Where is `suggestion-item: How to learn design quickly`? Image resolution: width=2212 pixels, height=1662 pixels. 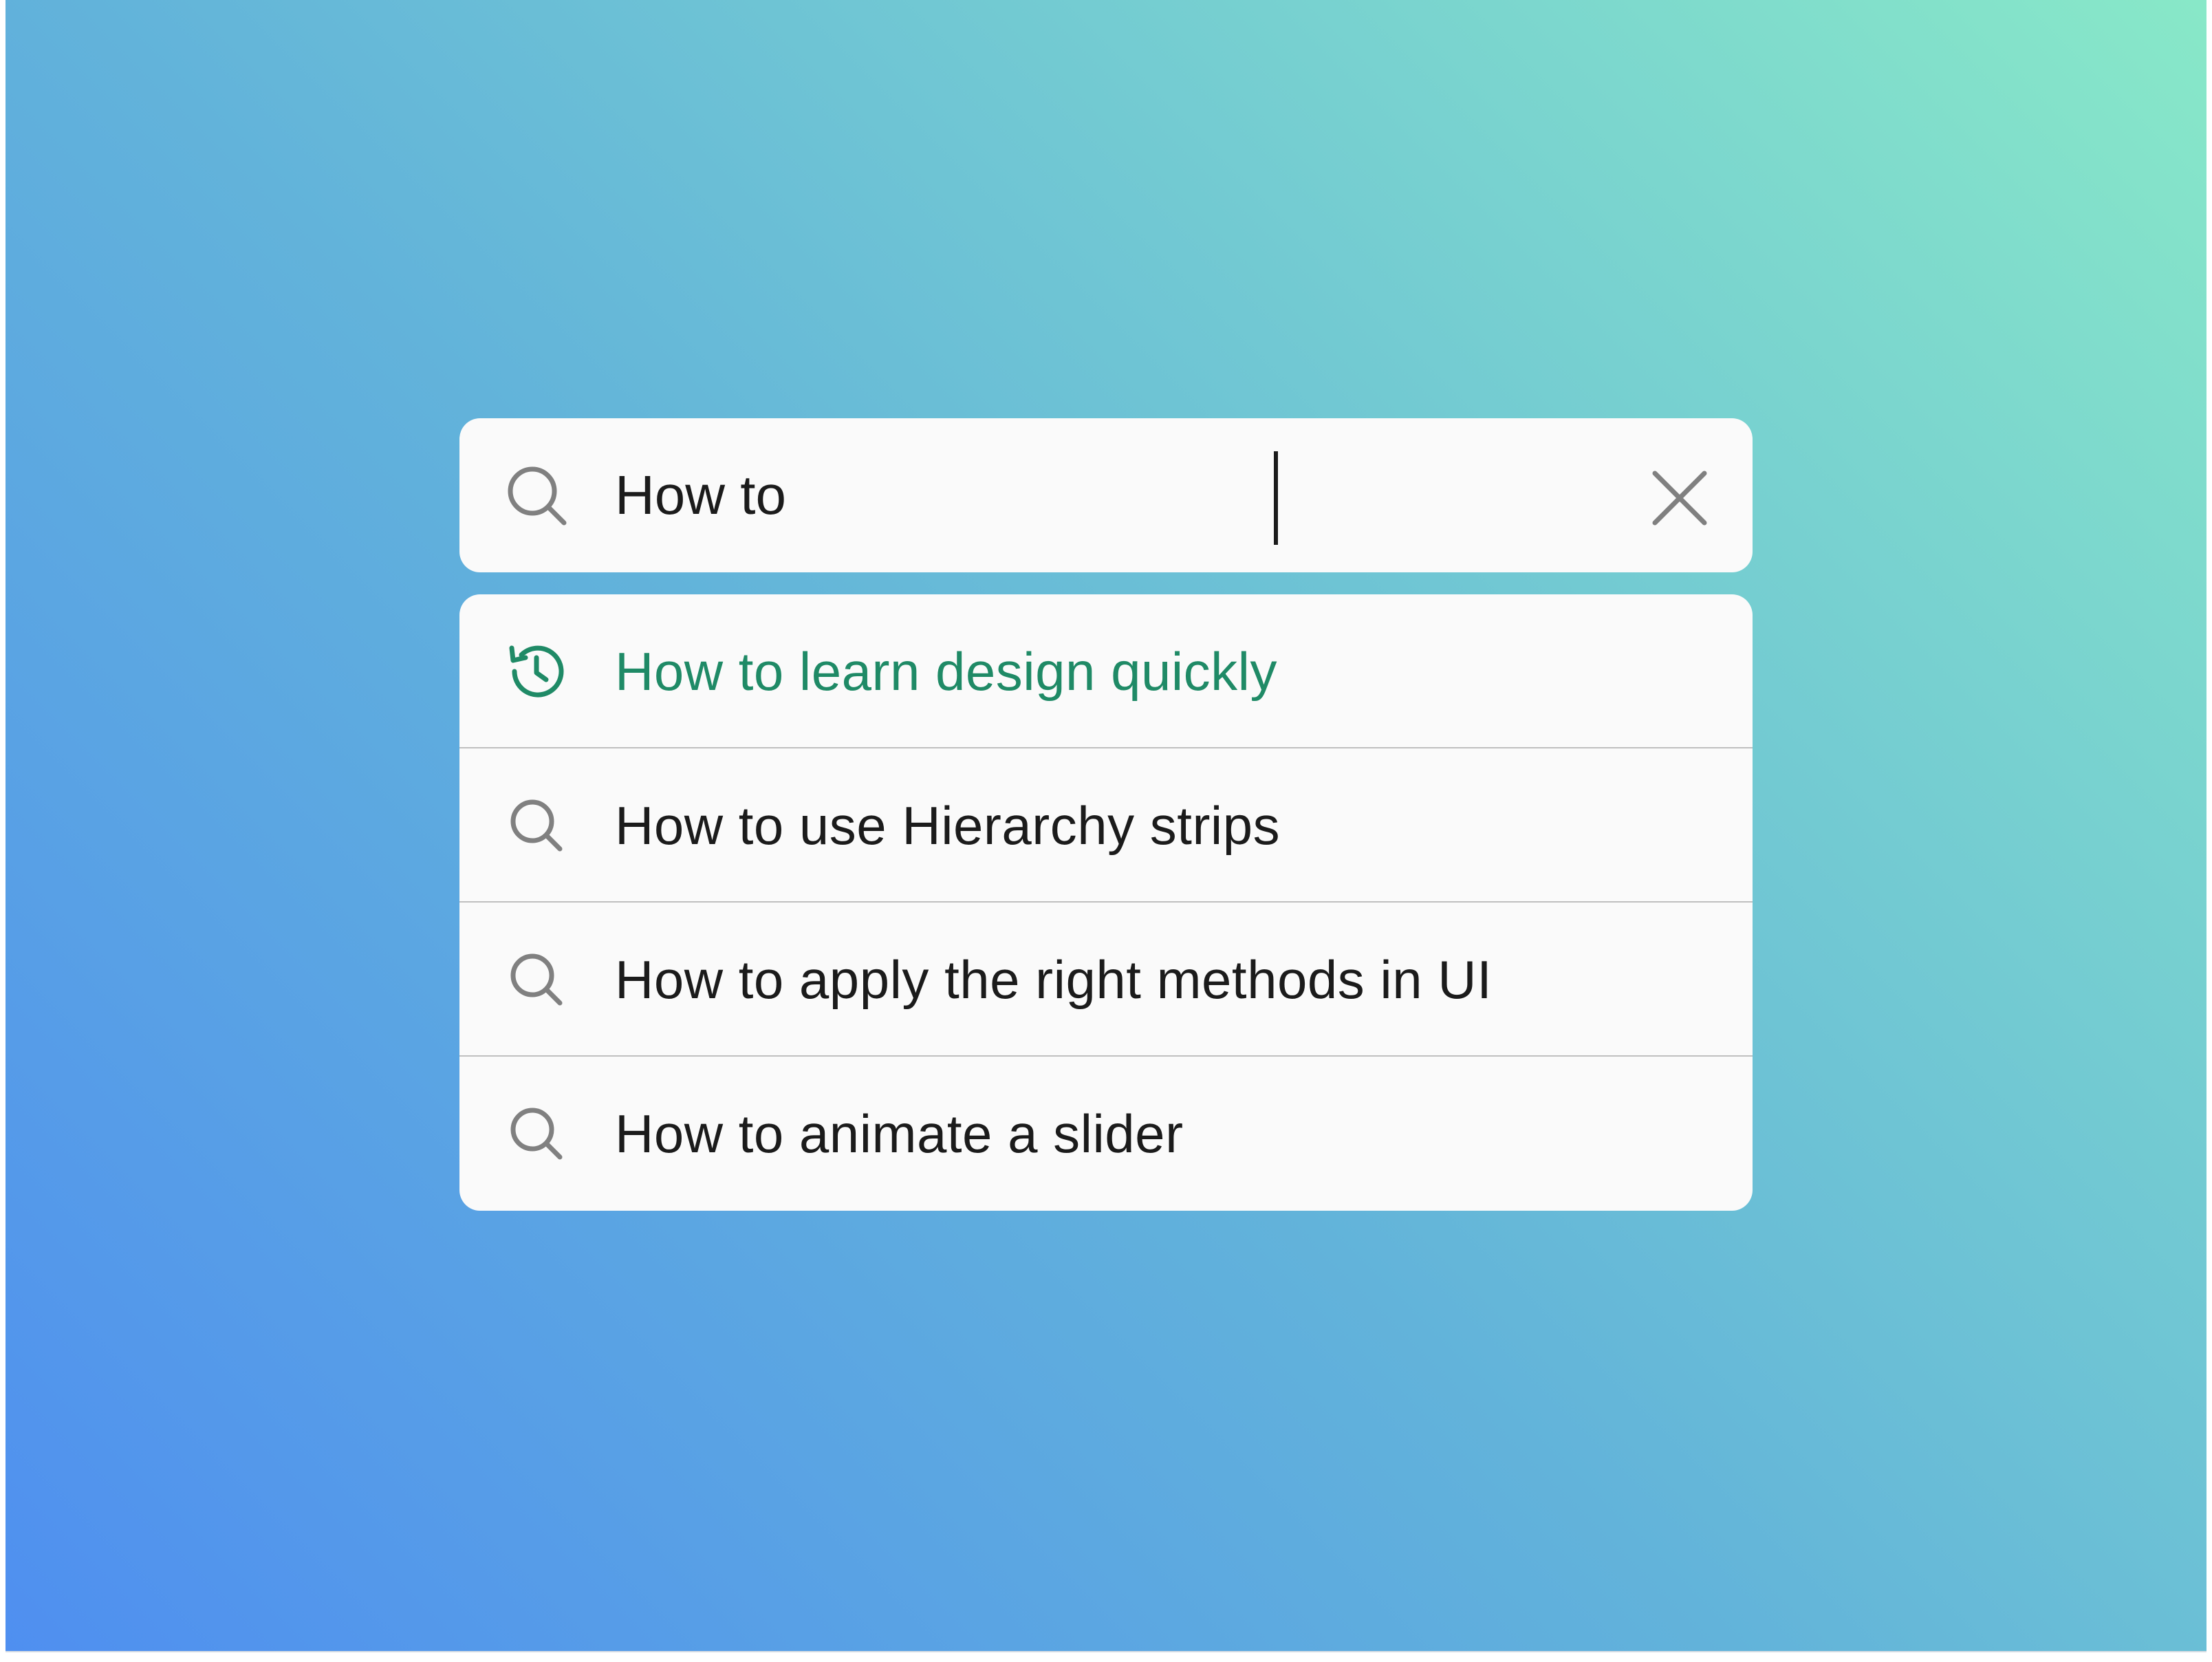 suggestion-item: How to learn design quickly is located at coordinates (1106, 671).